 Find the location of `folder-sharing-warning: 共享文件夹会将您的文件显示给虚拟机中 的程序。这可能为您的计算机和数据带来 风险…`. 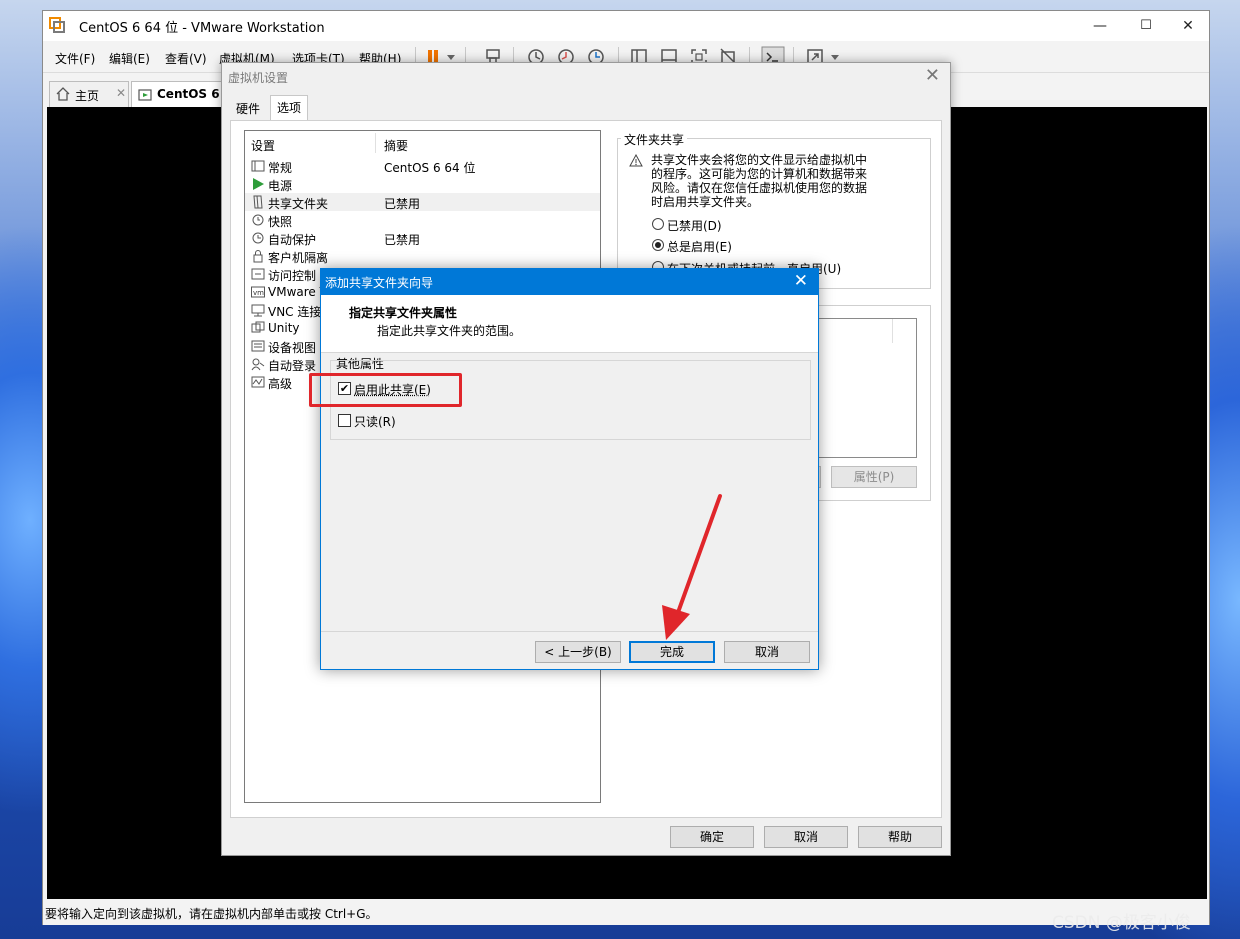

folder-sharing-warning: 共享文件夹会将您的文件显示给虚拟机中 的程序。这可能为您的计算机和数据带来 风险… is located at coordinates (759, 181).